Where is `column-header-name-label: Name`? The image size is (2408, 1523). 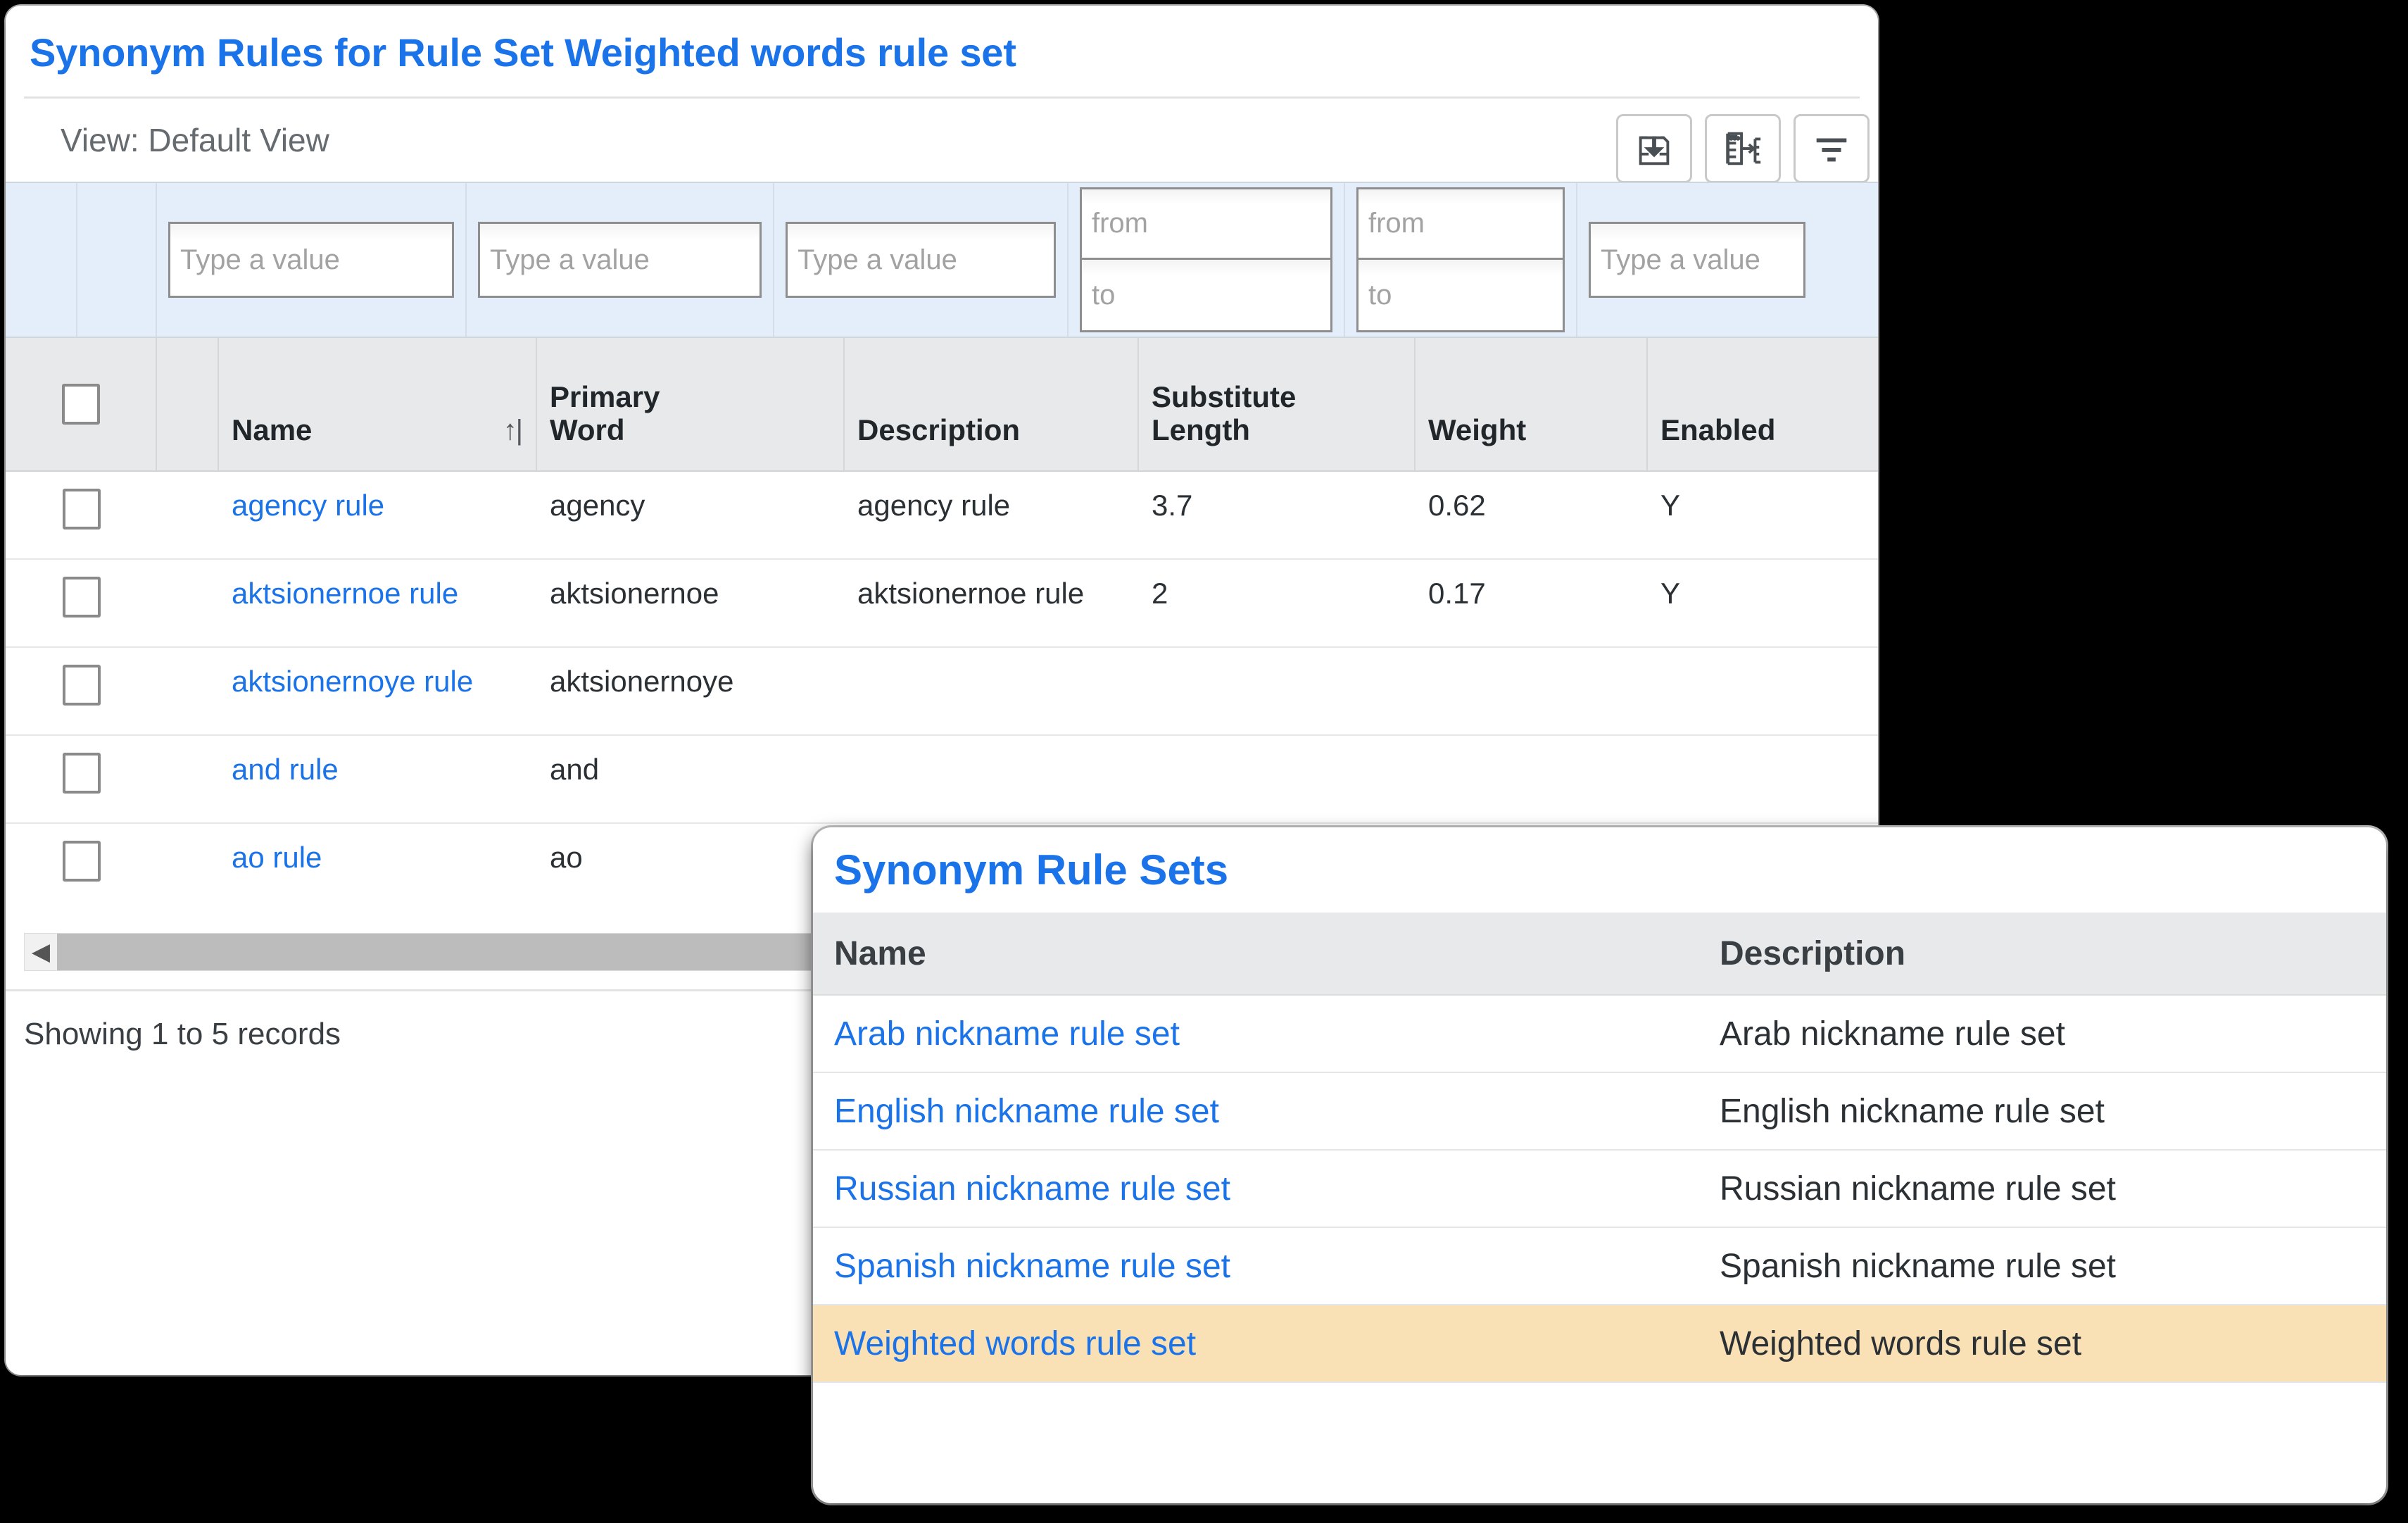
column-header-name-label: Name is located at coordinates (272, 429).